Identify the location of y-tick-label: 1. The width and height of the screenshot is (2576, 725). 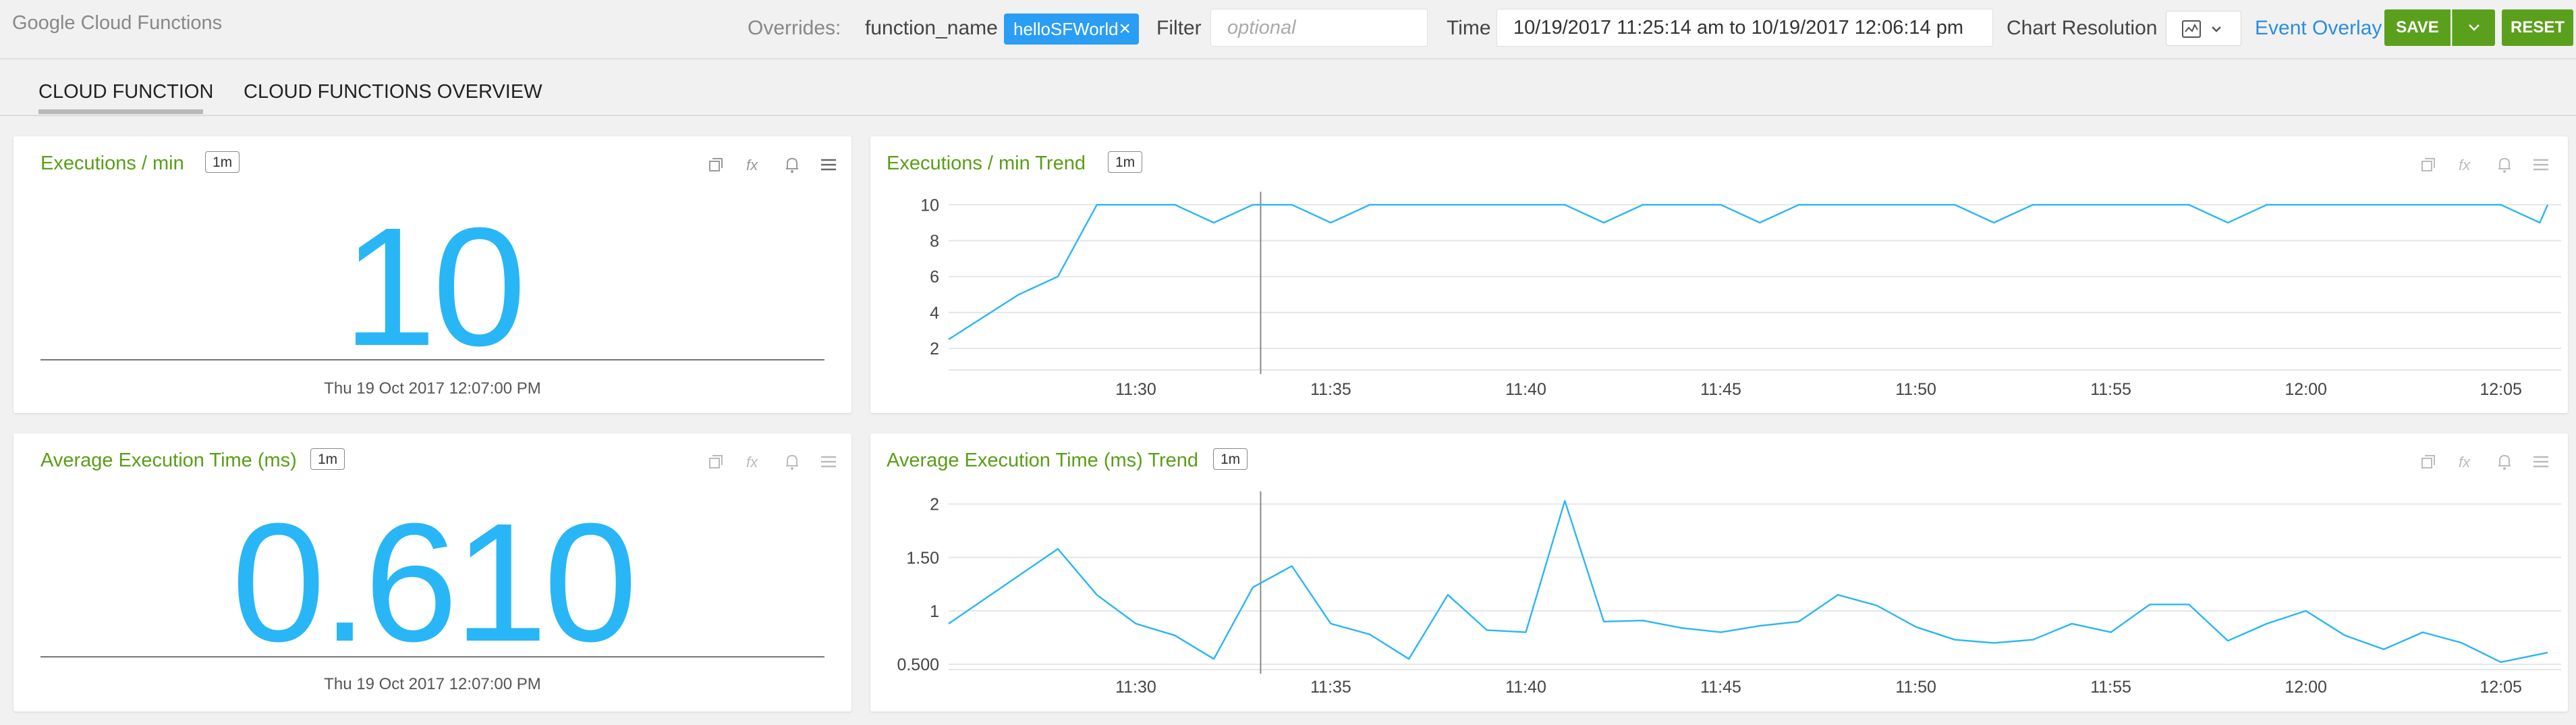
(934, 611).